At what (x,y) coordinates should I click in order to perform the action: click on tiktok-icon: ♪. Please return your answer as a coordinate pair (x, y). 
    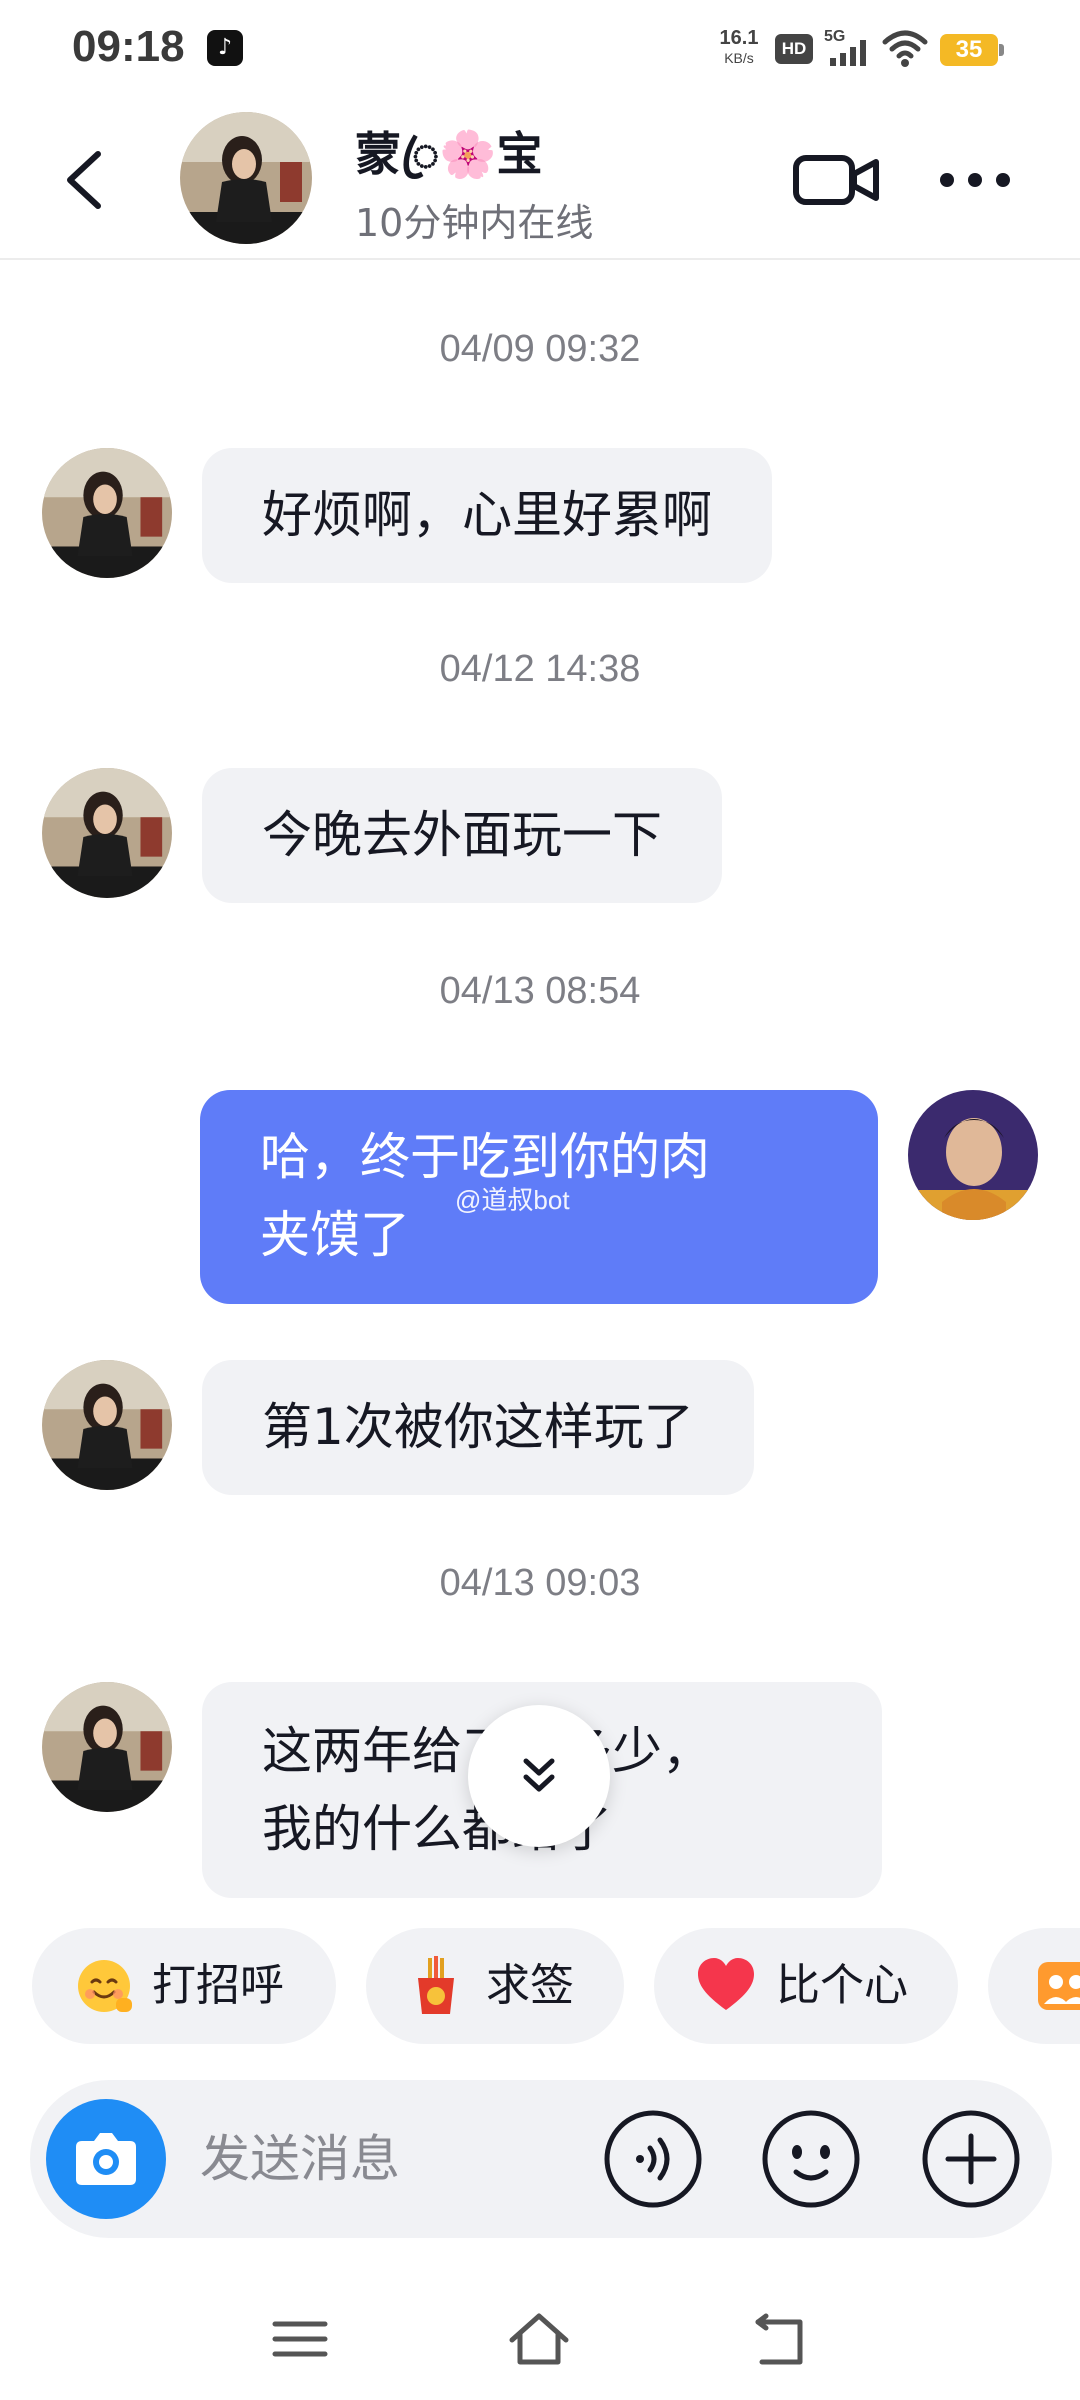
    Looking at the image, I should click on (225, 48).